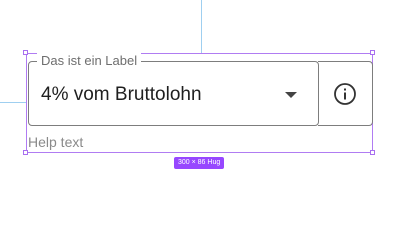  I want to click on horizontal-guide-line, so click(13, 102).